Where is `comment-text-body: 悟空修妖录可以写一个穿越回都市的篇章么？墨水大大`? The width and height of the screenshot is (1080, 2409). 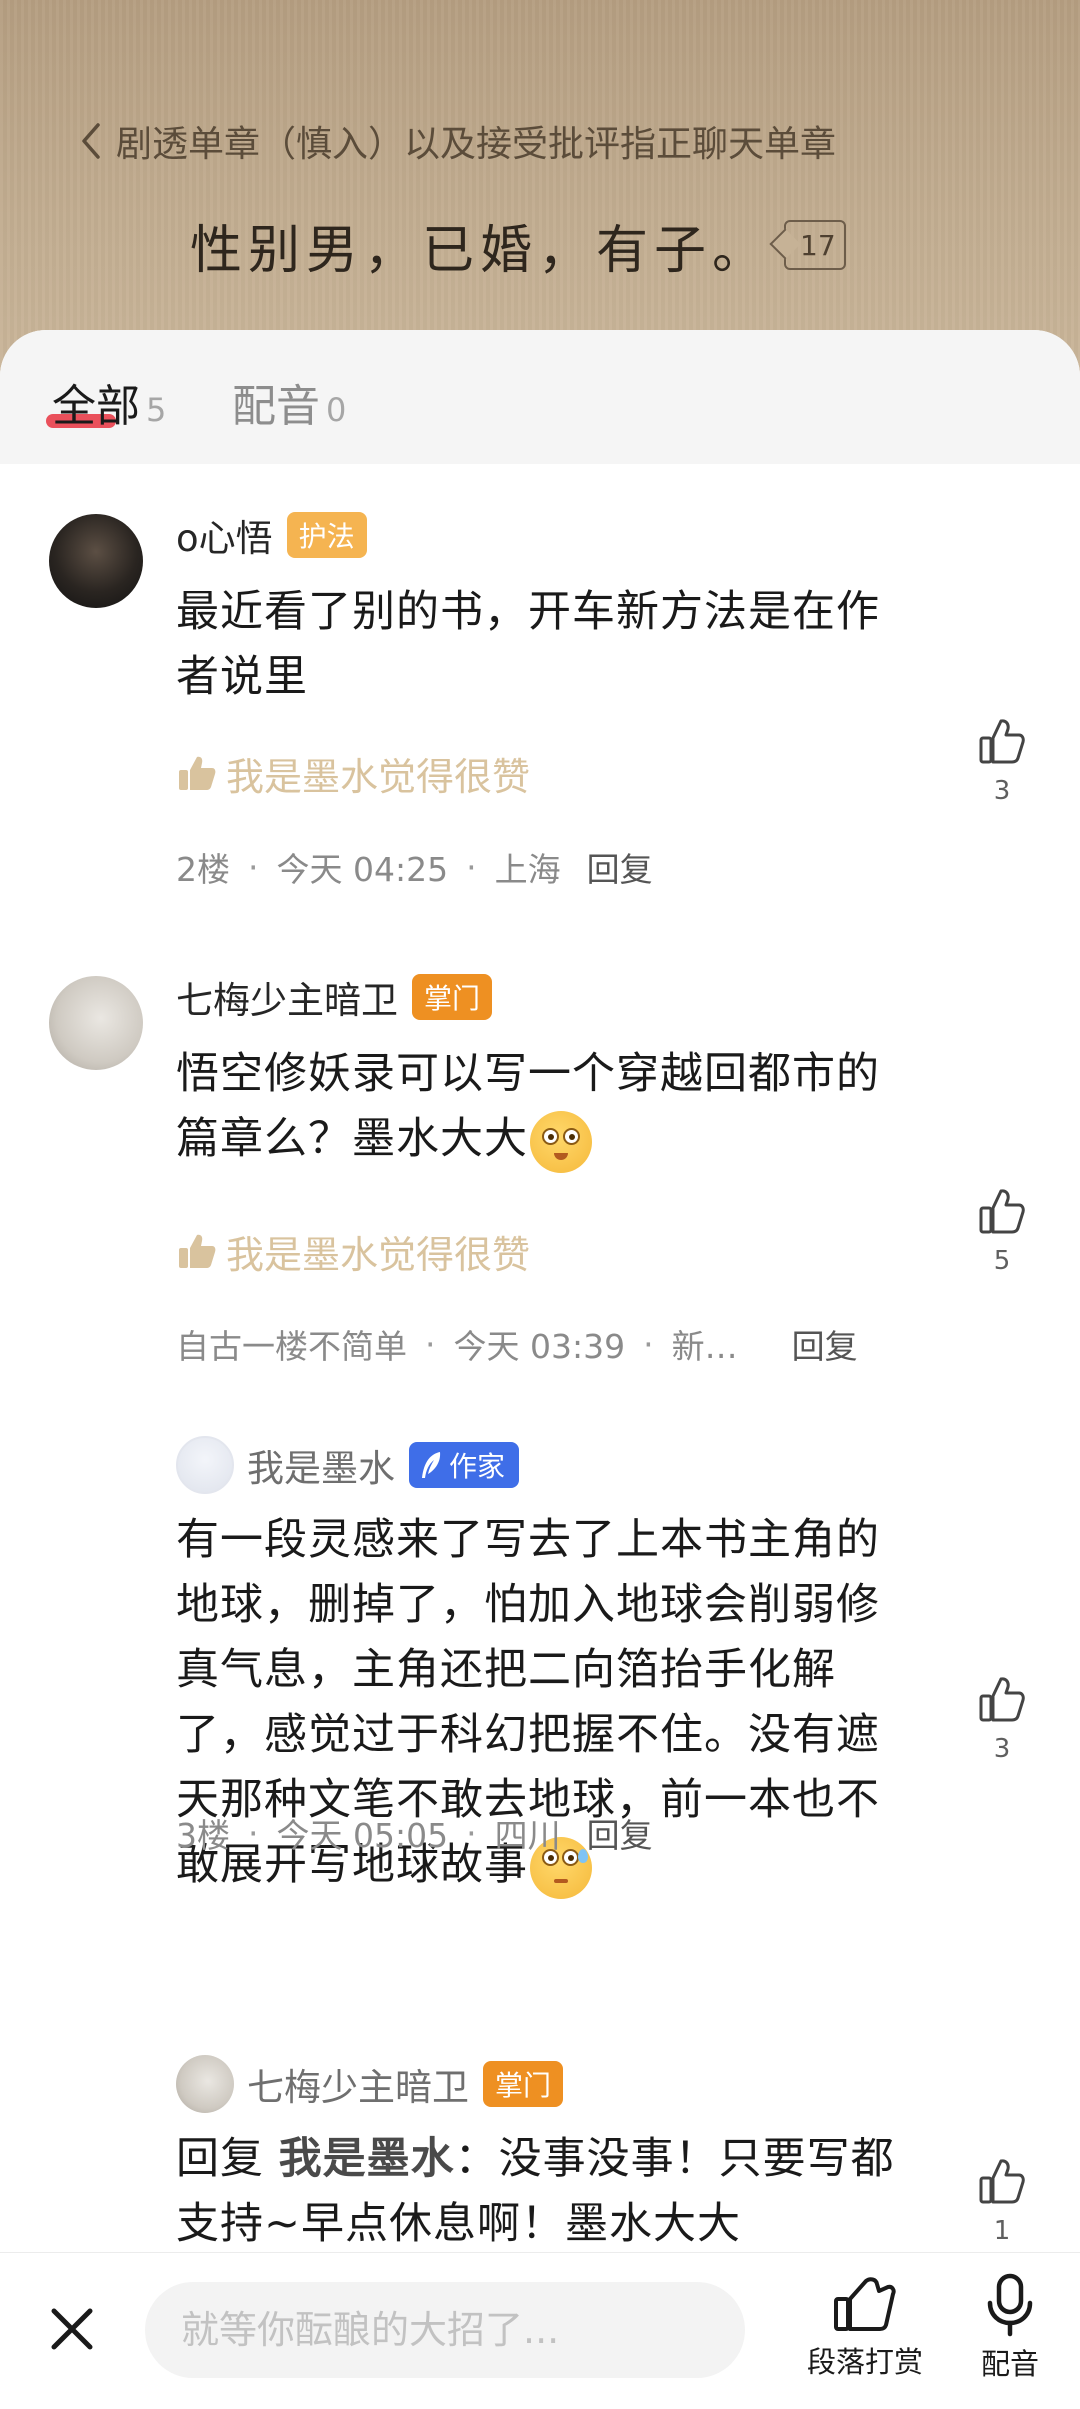 comment-text-body: 悟空修妖录可以写一个穿越回都市的篇章么？墨水大大 is located at coordinates (528, 1106).